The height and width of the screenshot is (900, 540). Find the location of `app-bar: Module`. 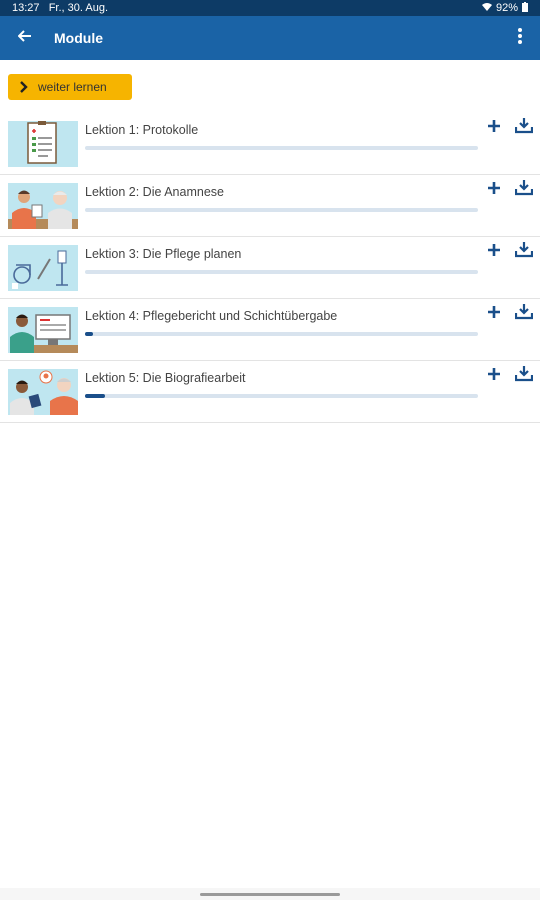

app-bar: Module is located at coordinates (270, 38).